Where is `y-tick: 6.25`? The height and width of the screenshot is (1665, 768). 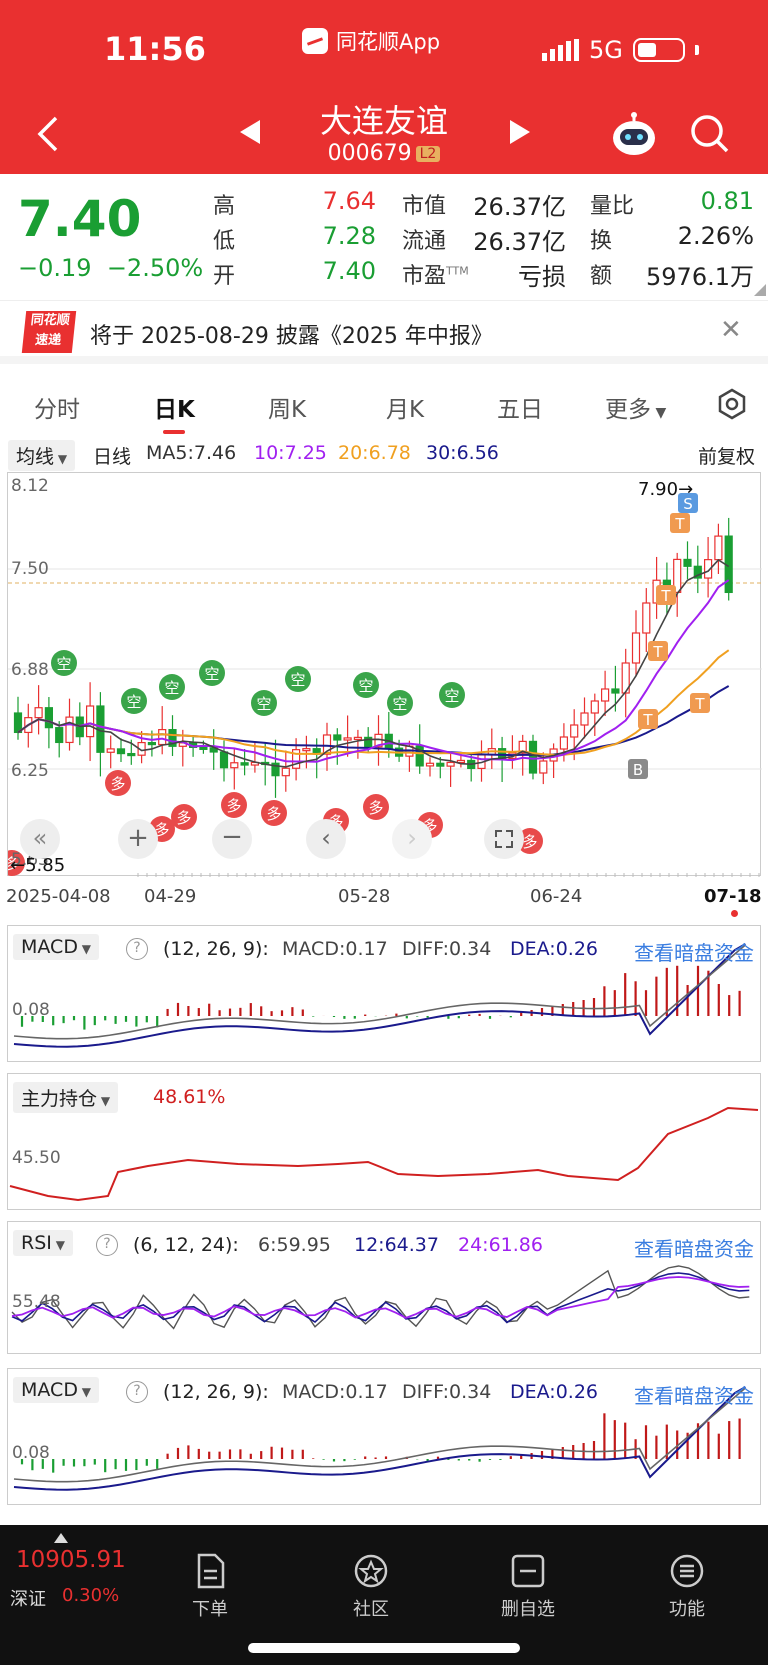 y-tick: 6.25 is located at coordinates (30, 771).